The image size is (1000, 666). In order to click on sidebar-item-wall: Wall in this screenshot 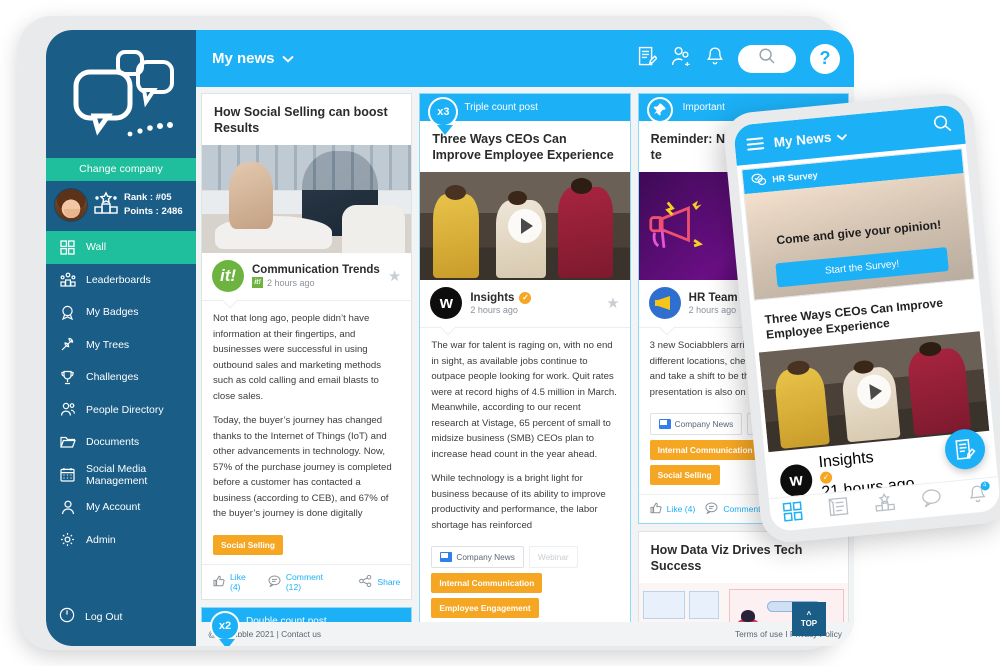, I will do `click(121, 247)`.